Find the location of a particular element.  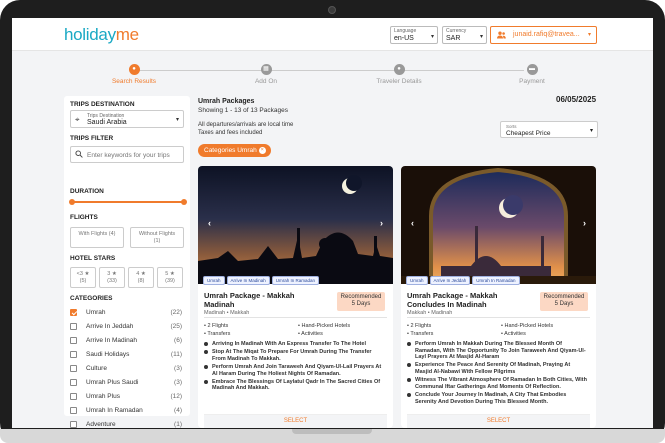

category-checkbox-row: Adventure (1) is located at coordinates (127, 424).